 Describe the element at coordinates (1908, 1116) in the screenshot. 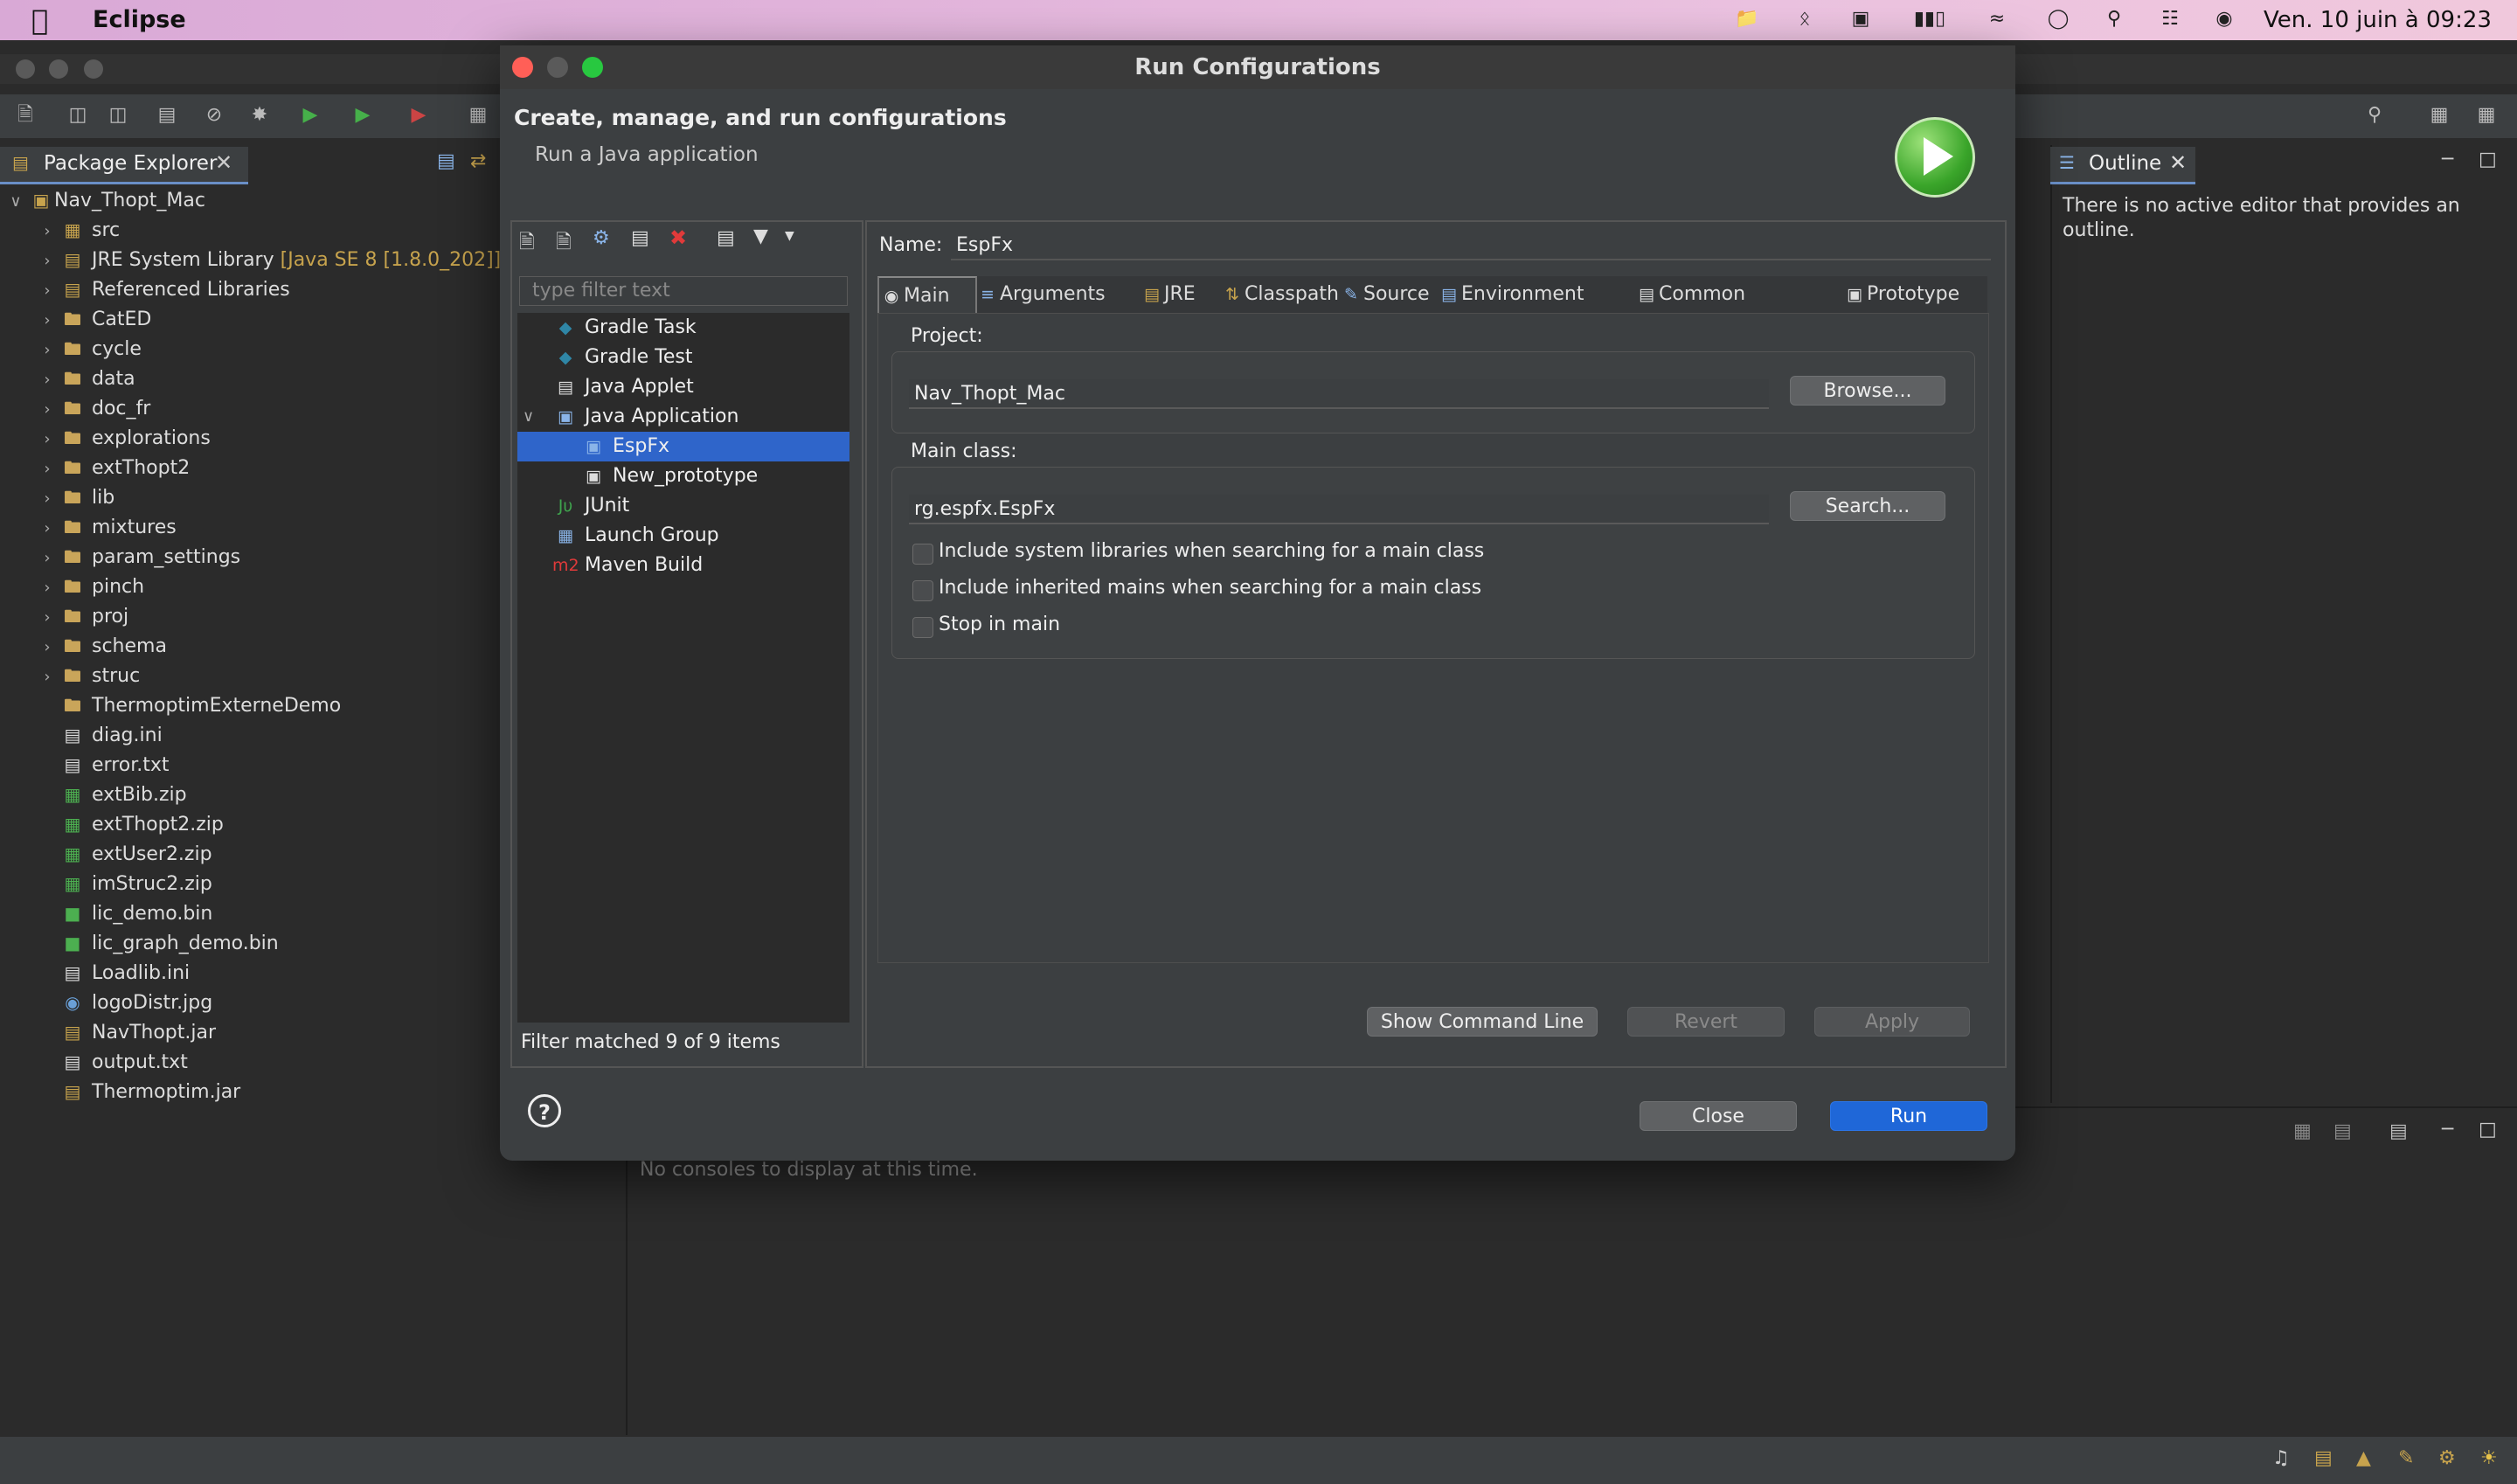

I see `run-button: Run` at that location.